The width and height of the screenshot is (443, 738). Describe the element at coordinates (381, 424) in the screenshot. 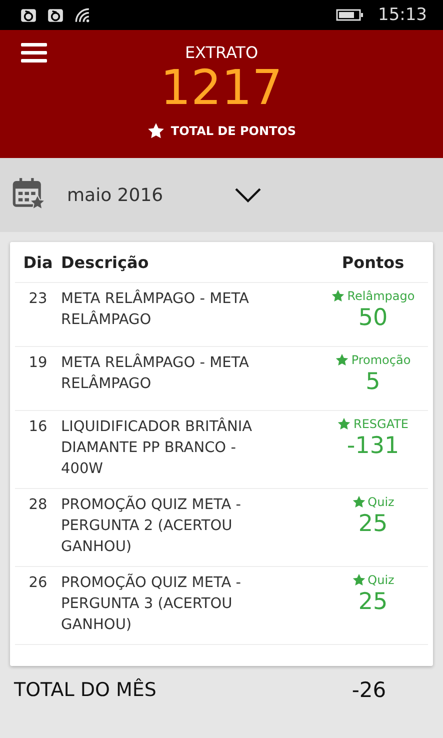

I see `category-label: RESGATE` at that location.